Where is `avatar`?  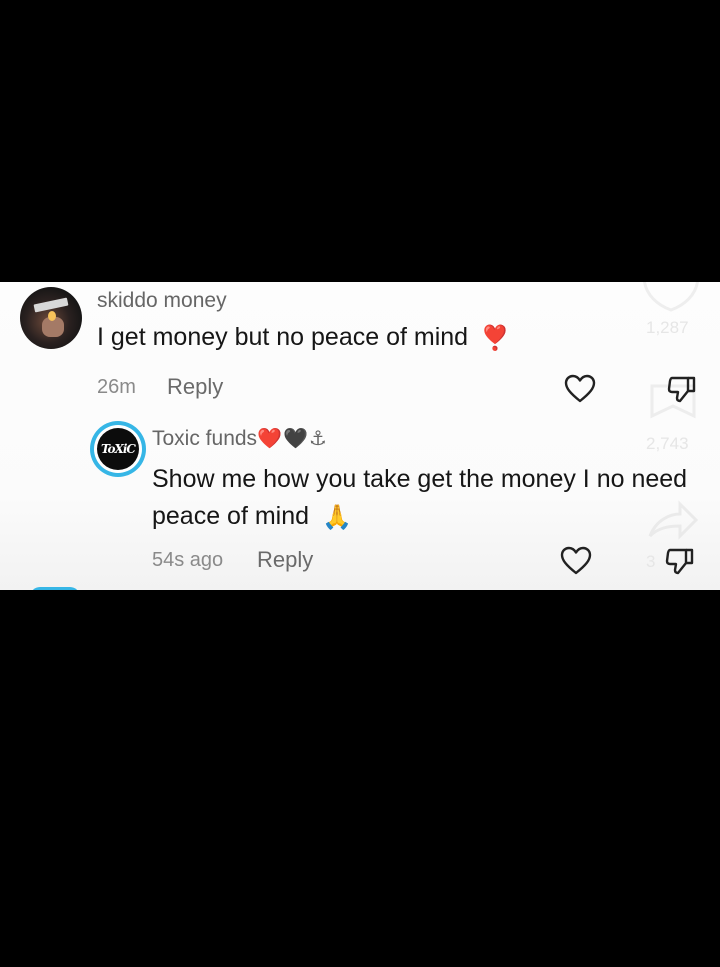
avatar is located at coordinates (51, 318).